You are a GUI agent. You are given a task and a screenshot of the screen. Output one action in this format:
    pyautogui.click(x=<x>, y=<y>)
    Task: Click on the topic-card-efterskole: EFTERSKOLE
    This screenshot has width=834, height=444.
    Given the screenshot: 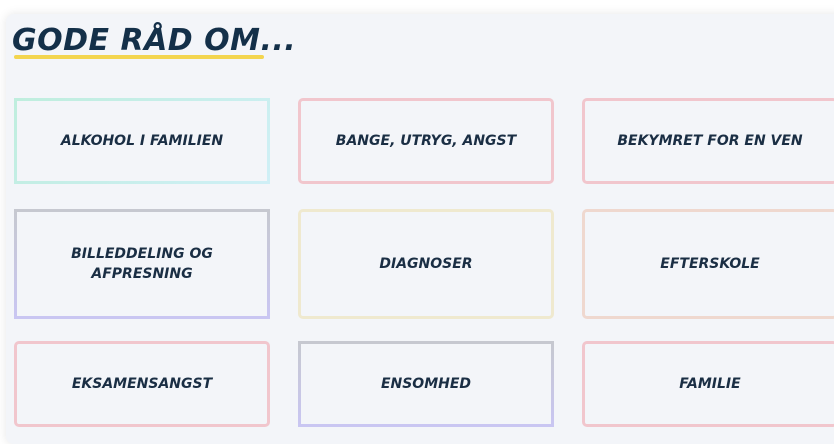 What is the action you would take?
    pyautogui.click(x=708, y=264)
    